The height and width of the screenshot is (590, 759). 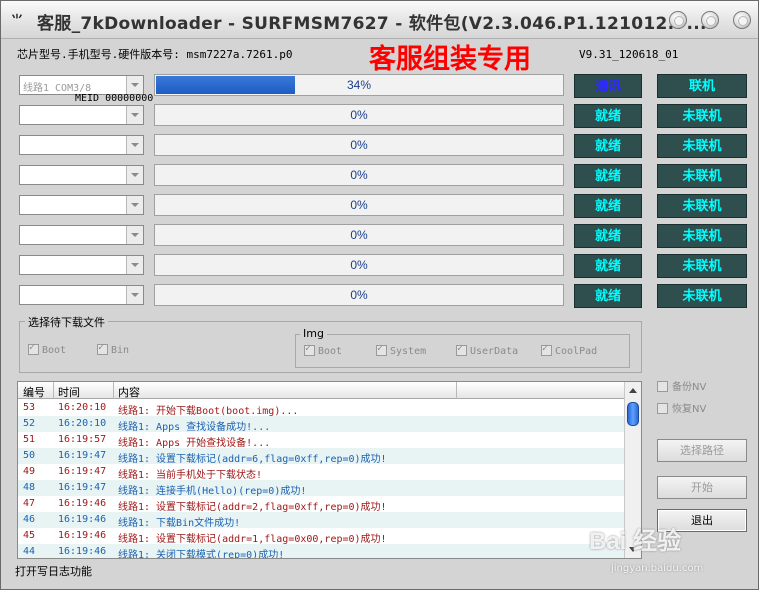 I want to click on bin-checkbox: Bin, so click(x=113, y=349).